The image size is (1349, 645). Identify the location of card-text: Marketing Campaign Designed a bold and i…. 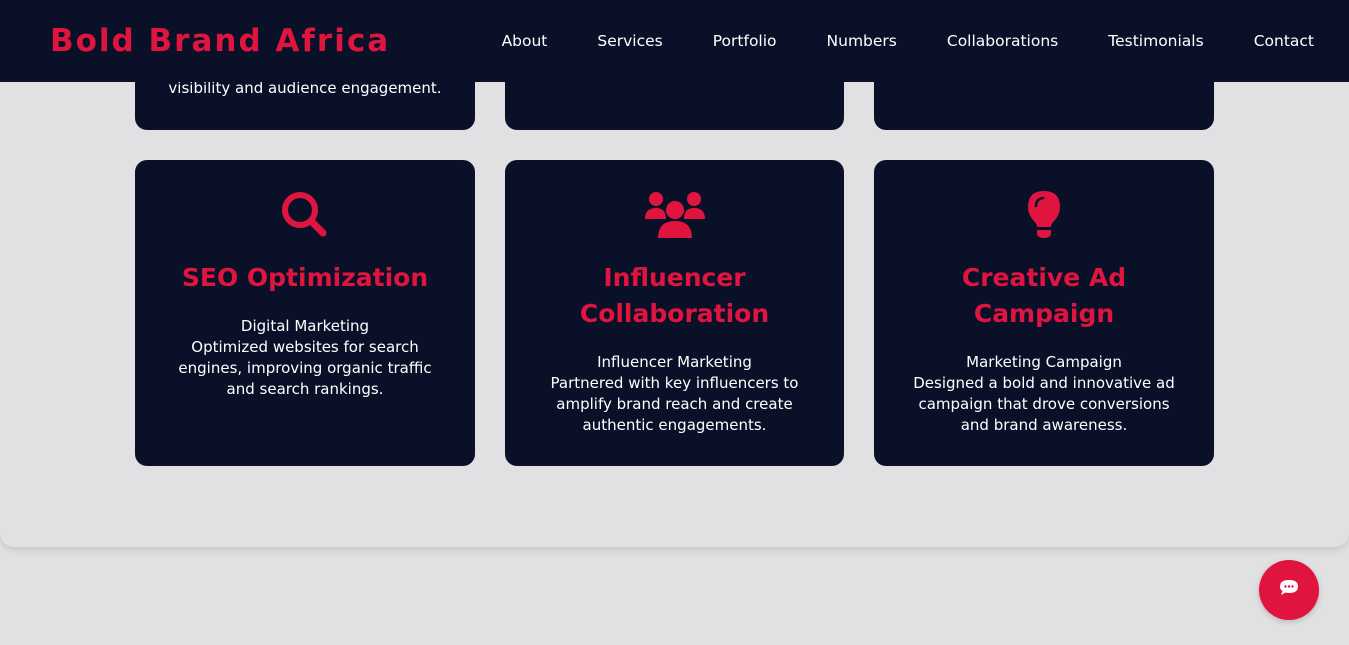
(1044, 394).